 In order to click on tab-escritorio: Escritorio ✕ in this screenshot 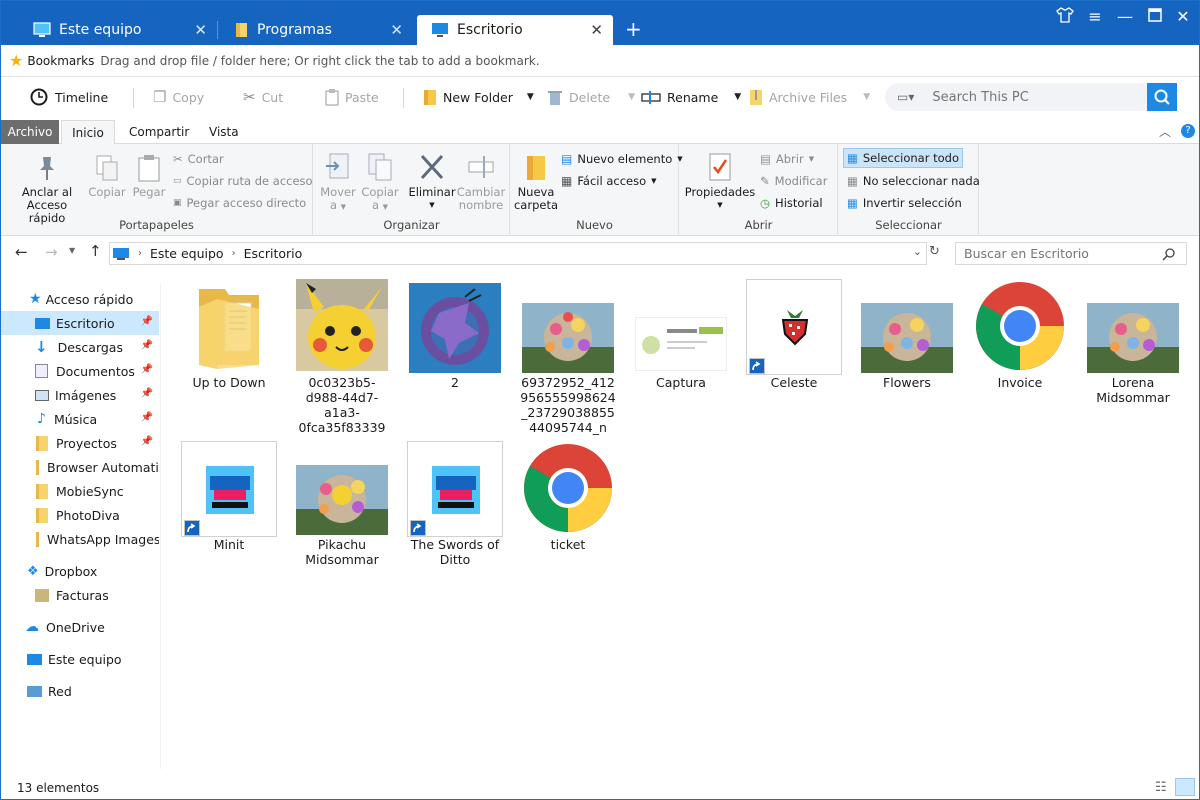, I will do `click(515, 30)`.